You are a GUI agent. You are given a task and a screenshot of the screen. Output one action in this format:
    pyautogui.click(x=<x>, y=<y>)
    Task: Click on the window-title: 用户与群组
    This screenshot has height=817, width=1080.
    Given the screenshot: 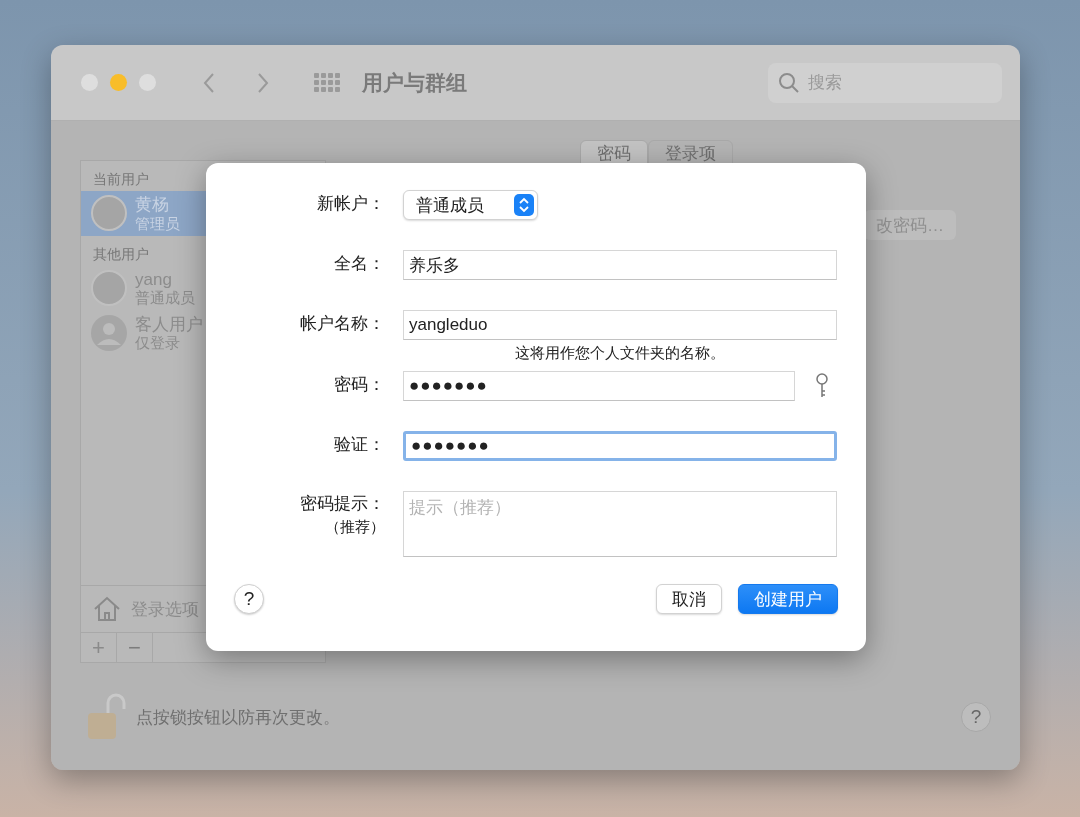 What is the action you would take?
    pyautogui.click(x=414, y=82)
    